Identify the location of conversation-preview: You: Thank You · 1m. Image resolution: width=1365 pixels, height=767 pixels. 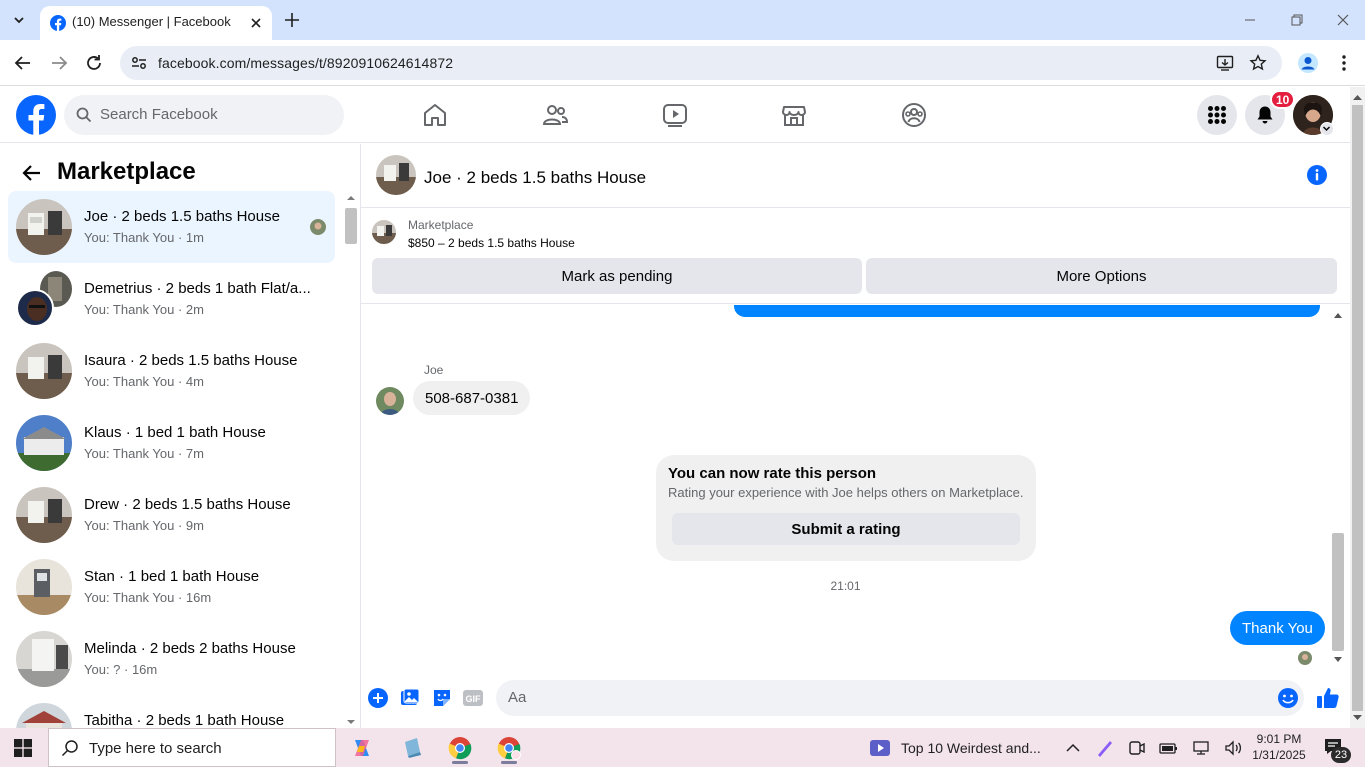
(144, 237).